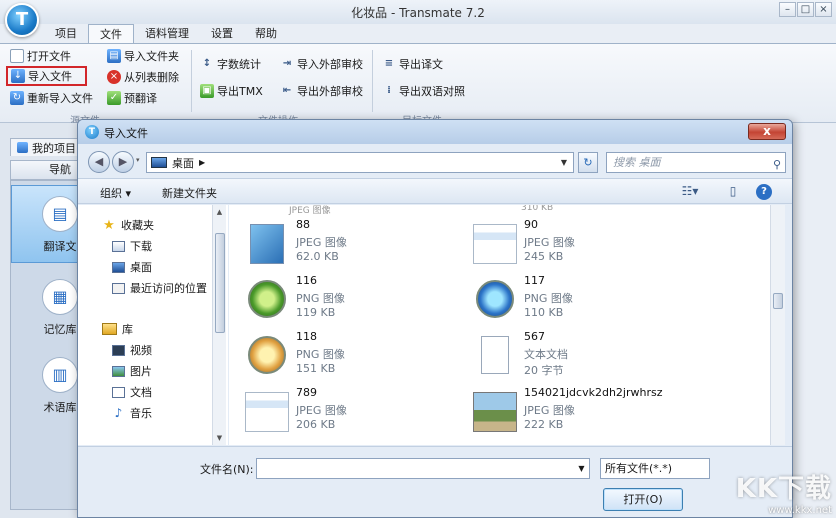 This screenshot has width=836, height=518. I want to click on minimize-icon: –, so click(787, 9).